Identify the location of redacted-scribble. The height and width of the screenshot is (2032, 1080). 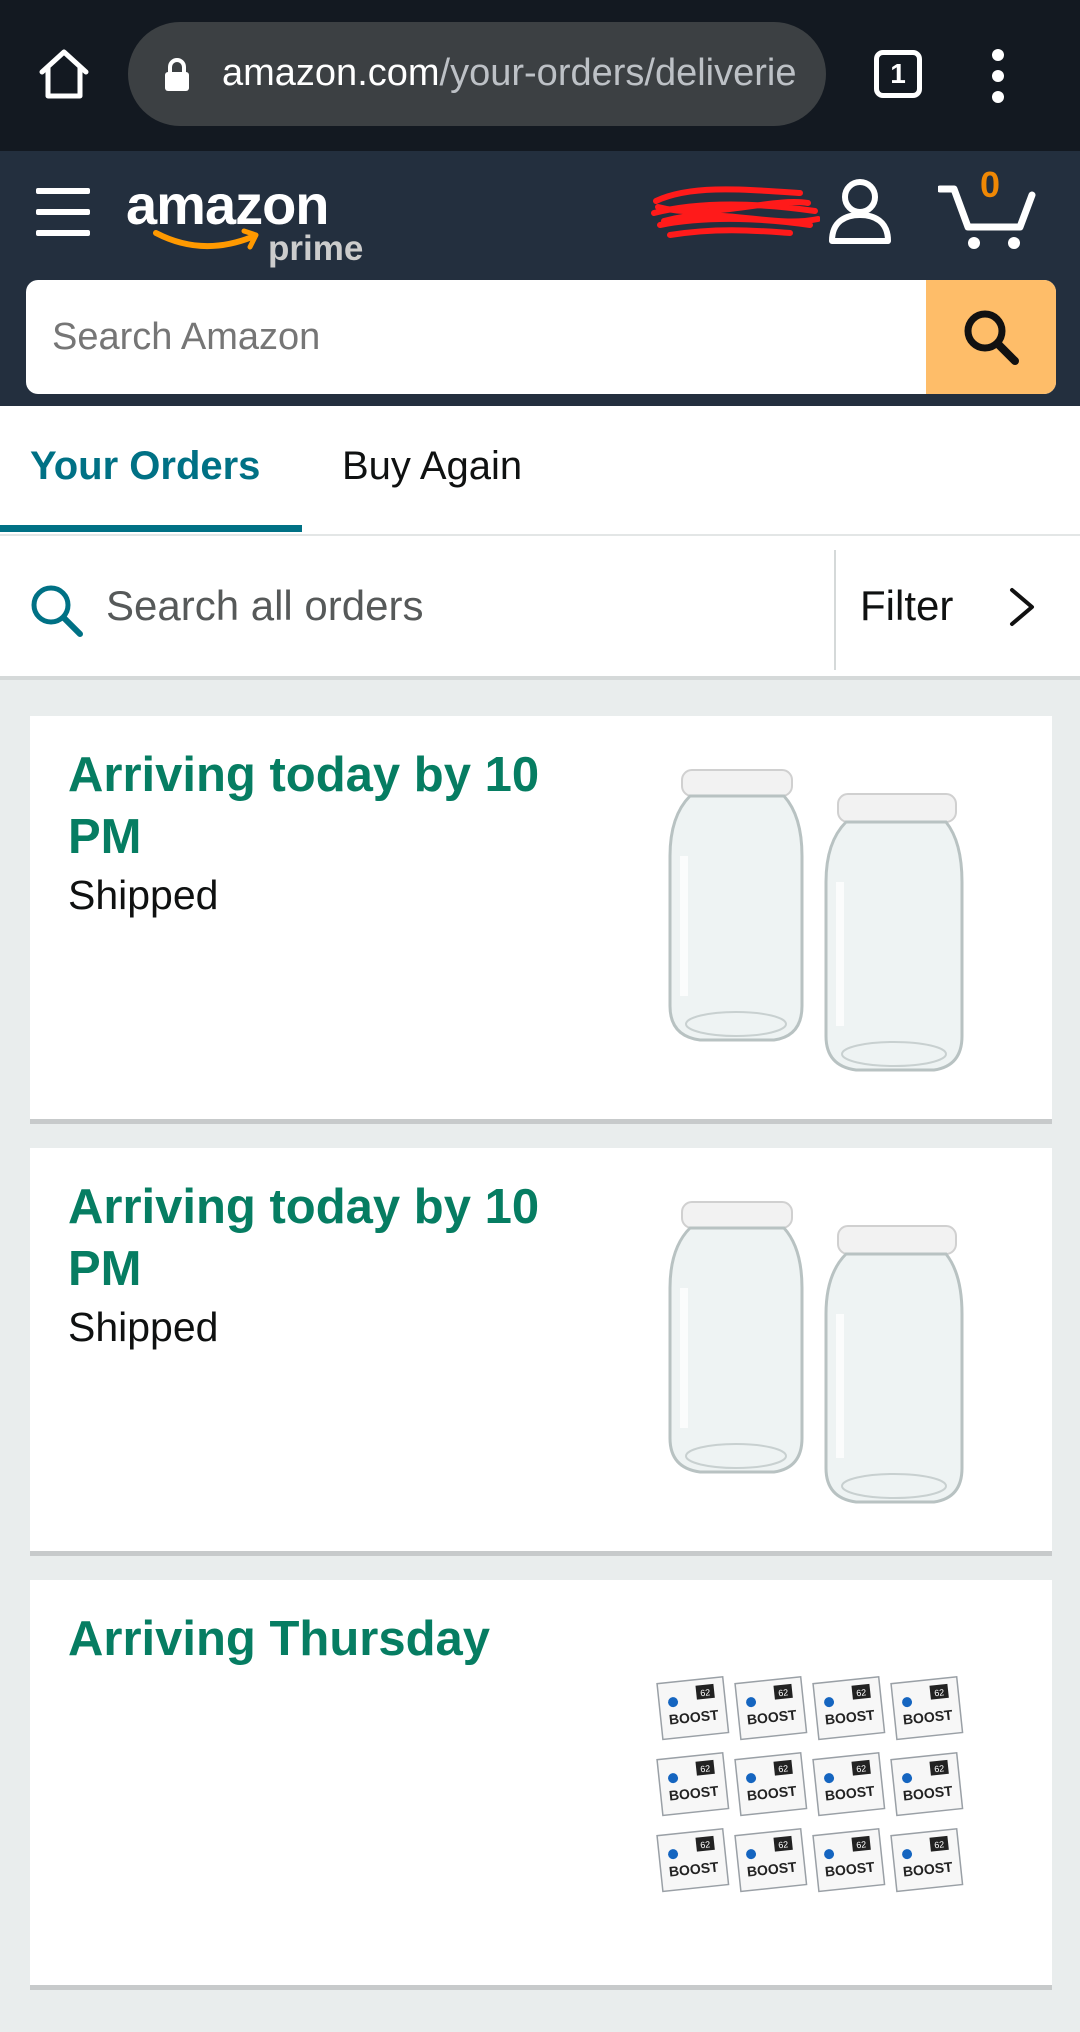
(735, 212).